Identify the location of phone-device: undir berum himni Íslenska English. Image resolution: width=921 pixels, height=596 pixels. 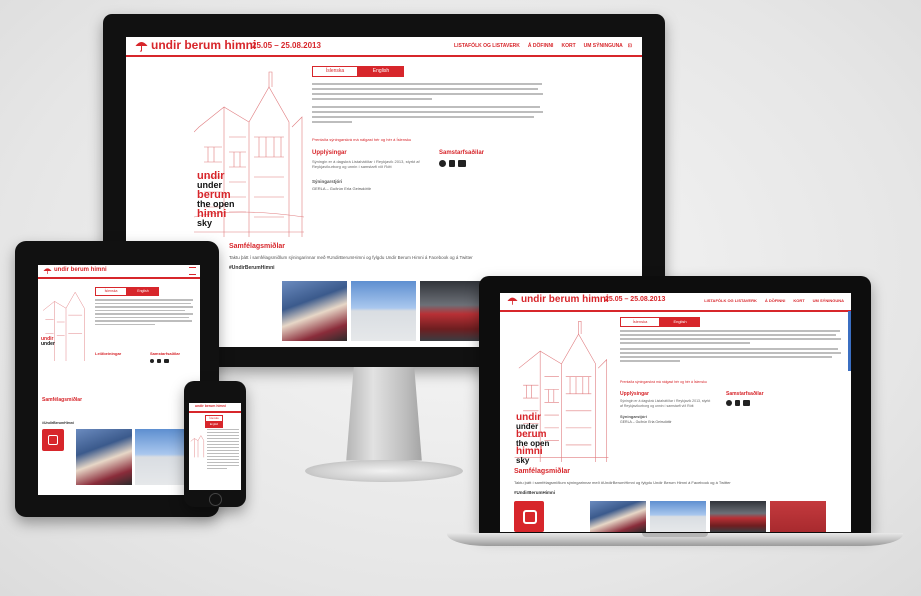
(215, 444).